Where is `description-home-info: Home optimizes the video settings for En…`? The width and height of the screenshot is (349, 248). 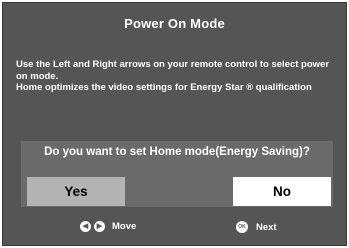 description-home-info: Home optimizes the video settings for En… is located at coordinates (164, 87).